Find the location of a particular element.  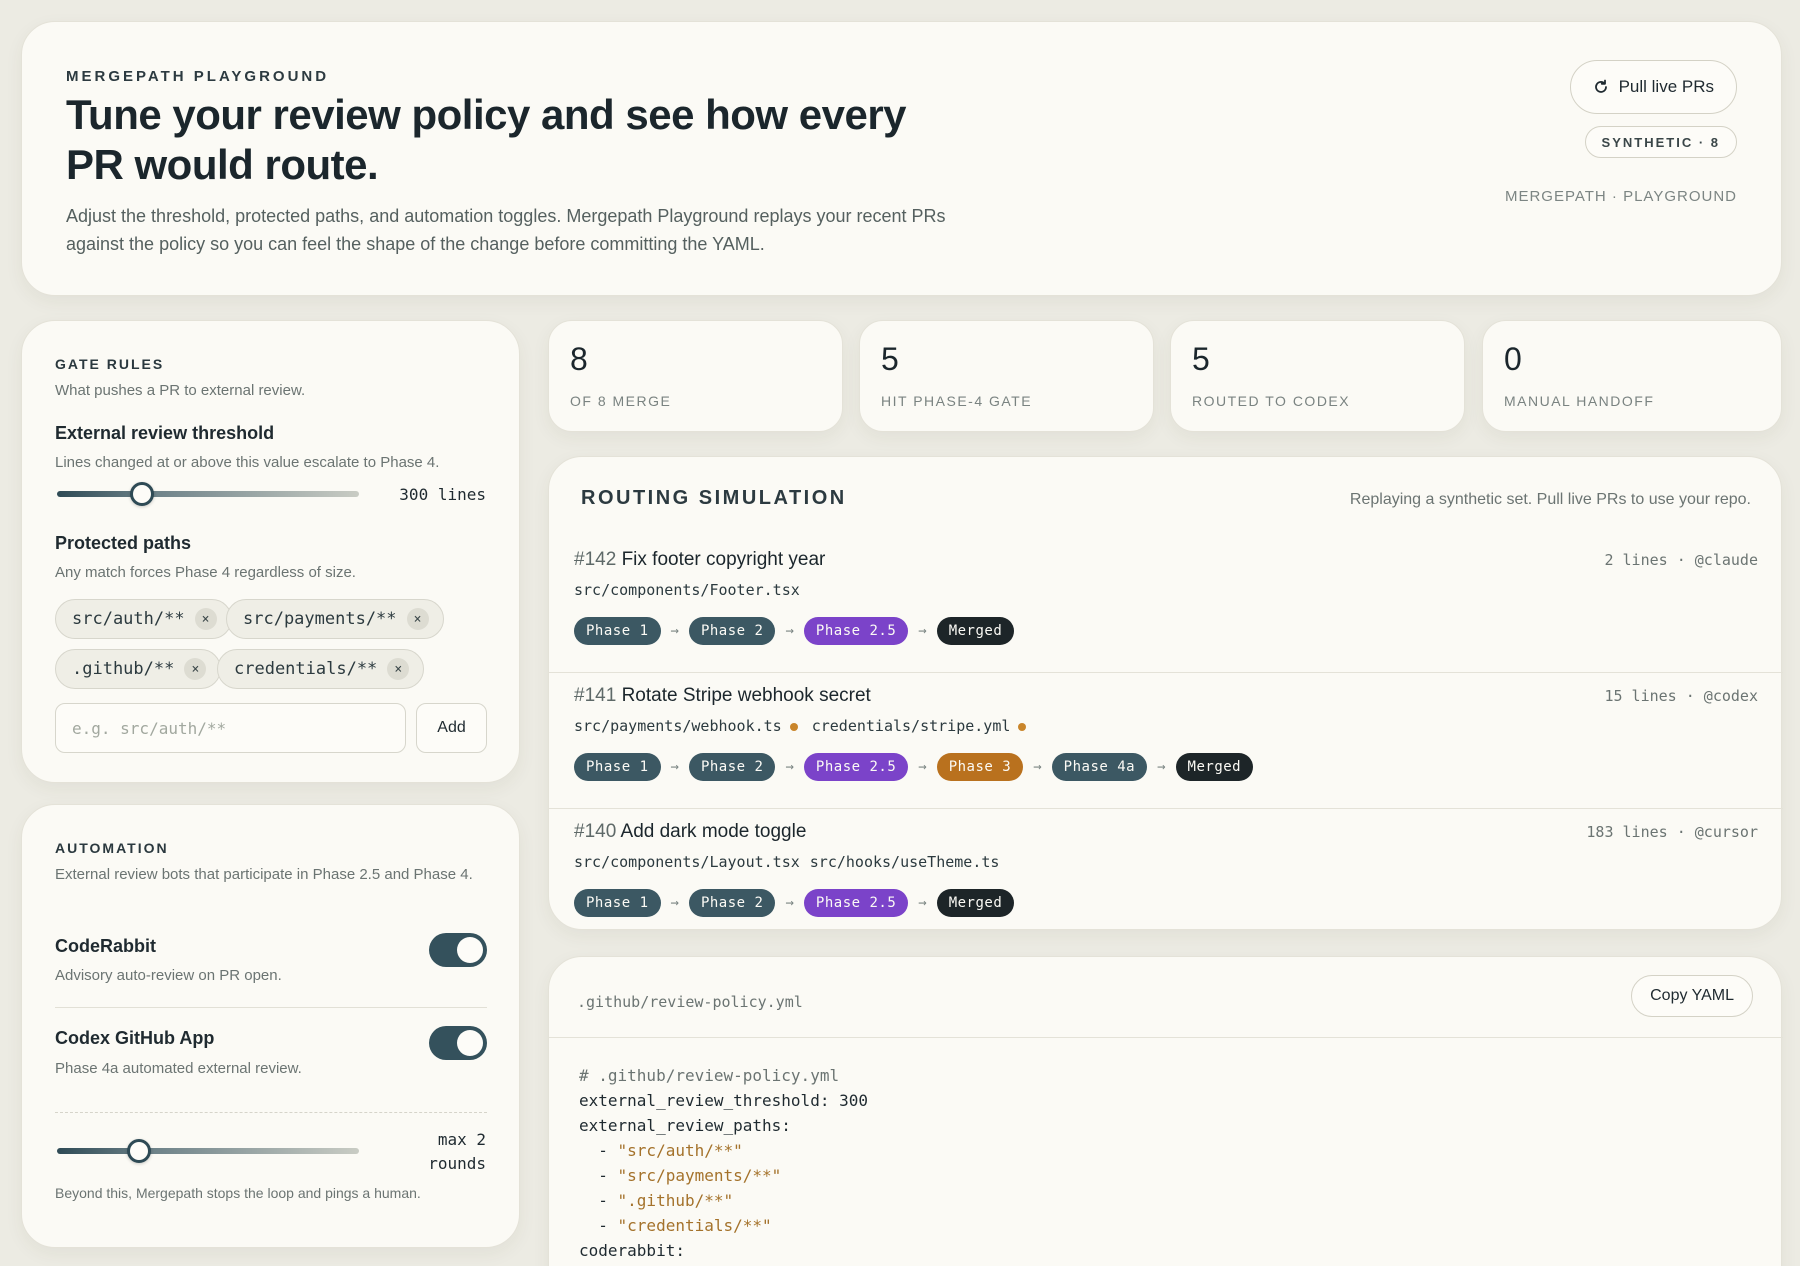

protected-path-input: e.g. src/auth/** is located at coordinates (230, 728).